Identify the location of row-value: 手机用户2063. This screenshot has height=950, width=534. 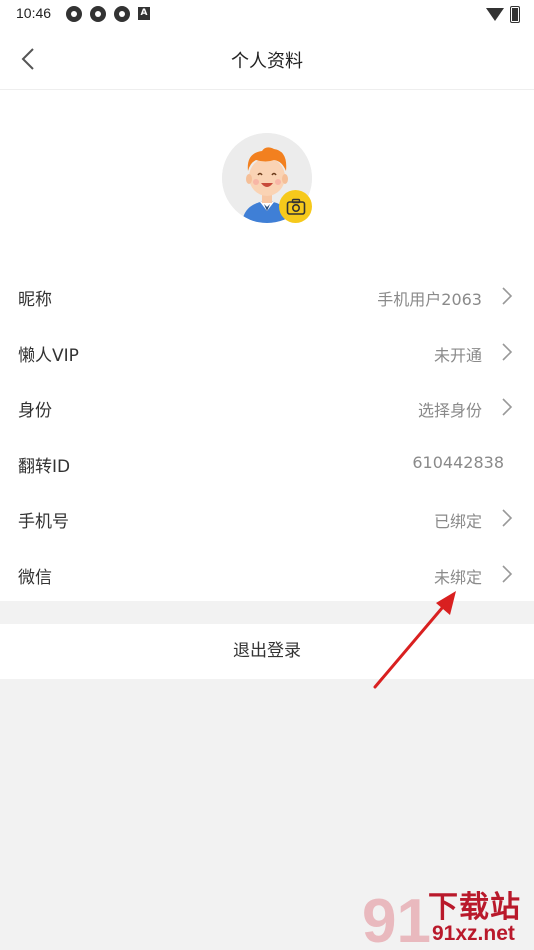
(429, 299).